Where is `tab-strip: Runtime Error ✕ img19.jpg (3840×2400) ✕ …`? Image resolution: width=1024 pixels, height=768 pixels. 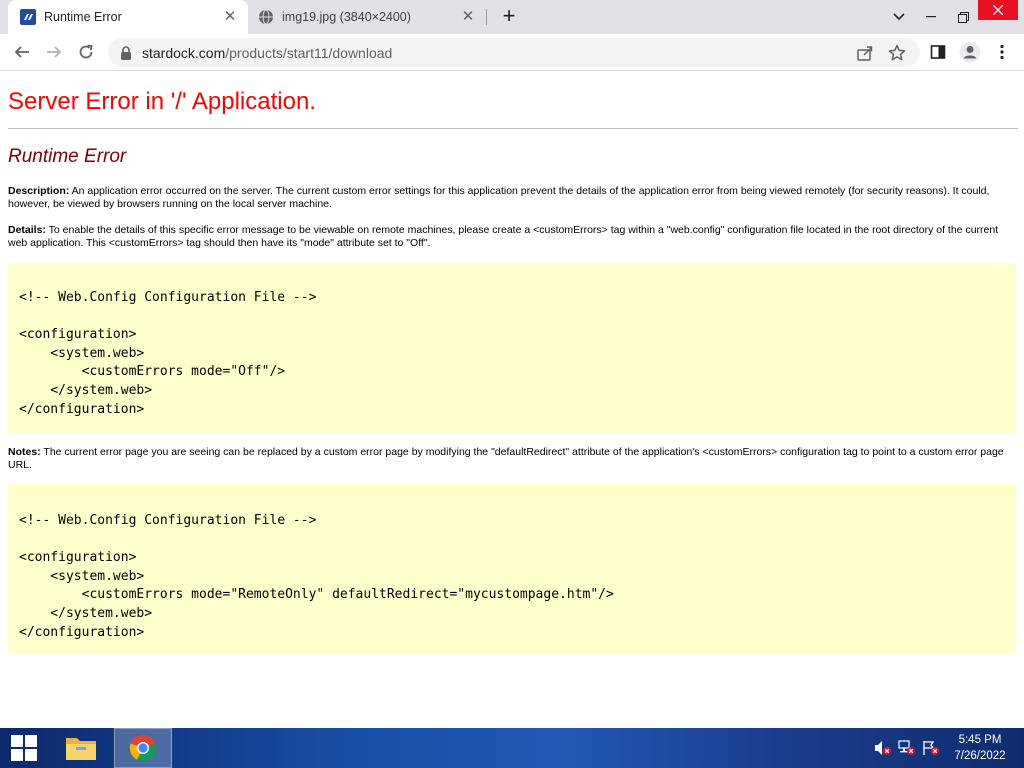 tab-strip: Runtime Error ✕ img19.jpg (3840×2400) ✕ … is located at coordinates (512, 17).